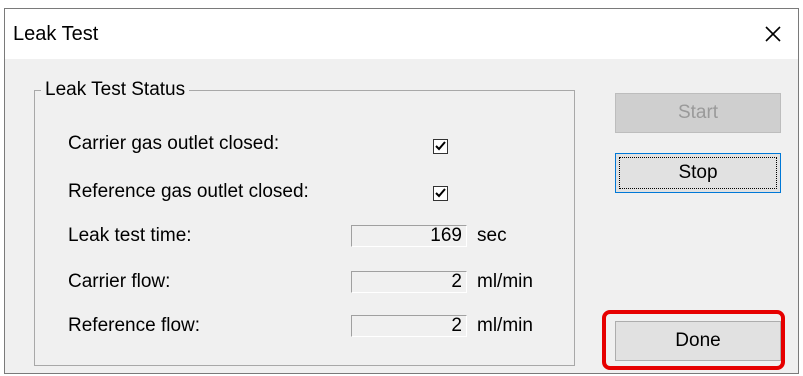 The height and width of the screenshot is (376, 803). I want to click on carrier-gas-outlet-checkbox, so click(440, 146).